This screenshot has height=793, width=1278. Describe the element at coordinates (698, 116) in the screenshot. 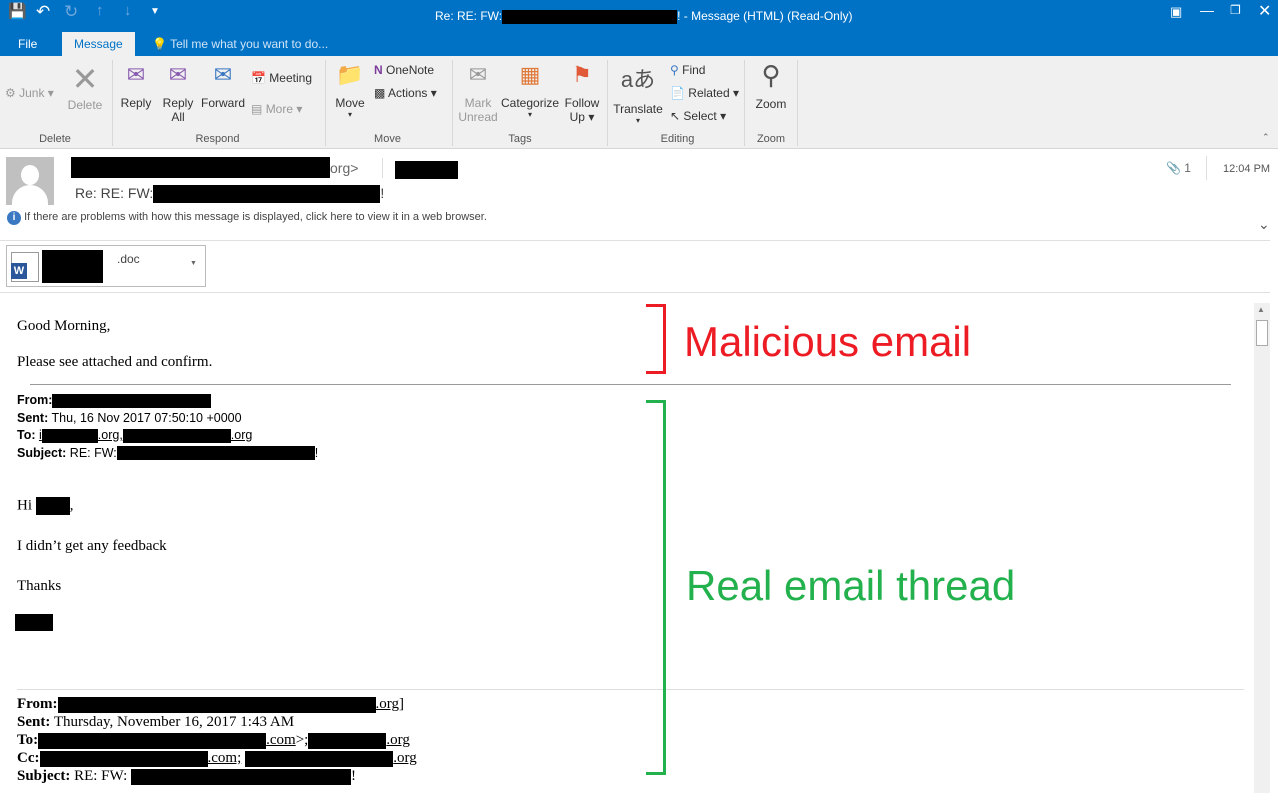

I see `select-button: ↖ Select ▾` at that location.